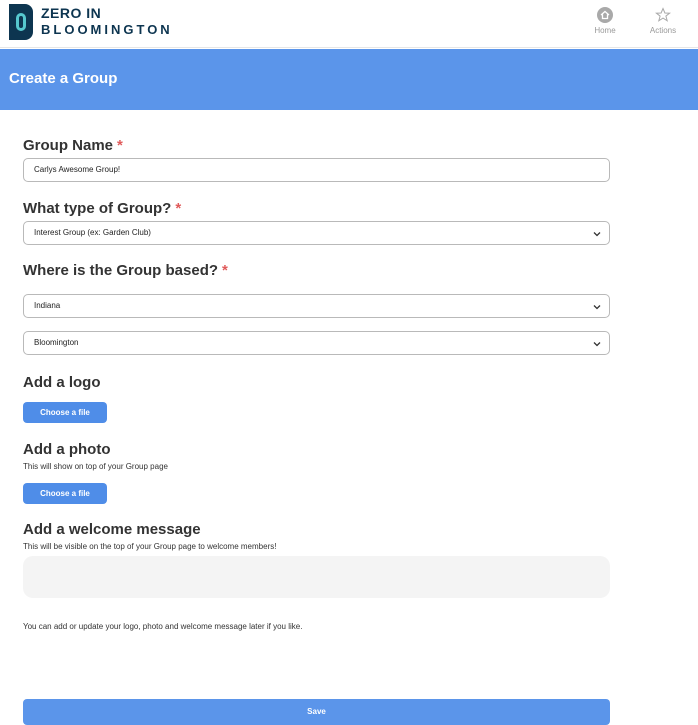 This screenshot has height=725, width=698. What do you see at coordinates (663, 30) in the screenshot?
I see `nav-actions-label: Actions` at bounding box center [663, 30].